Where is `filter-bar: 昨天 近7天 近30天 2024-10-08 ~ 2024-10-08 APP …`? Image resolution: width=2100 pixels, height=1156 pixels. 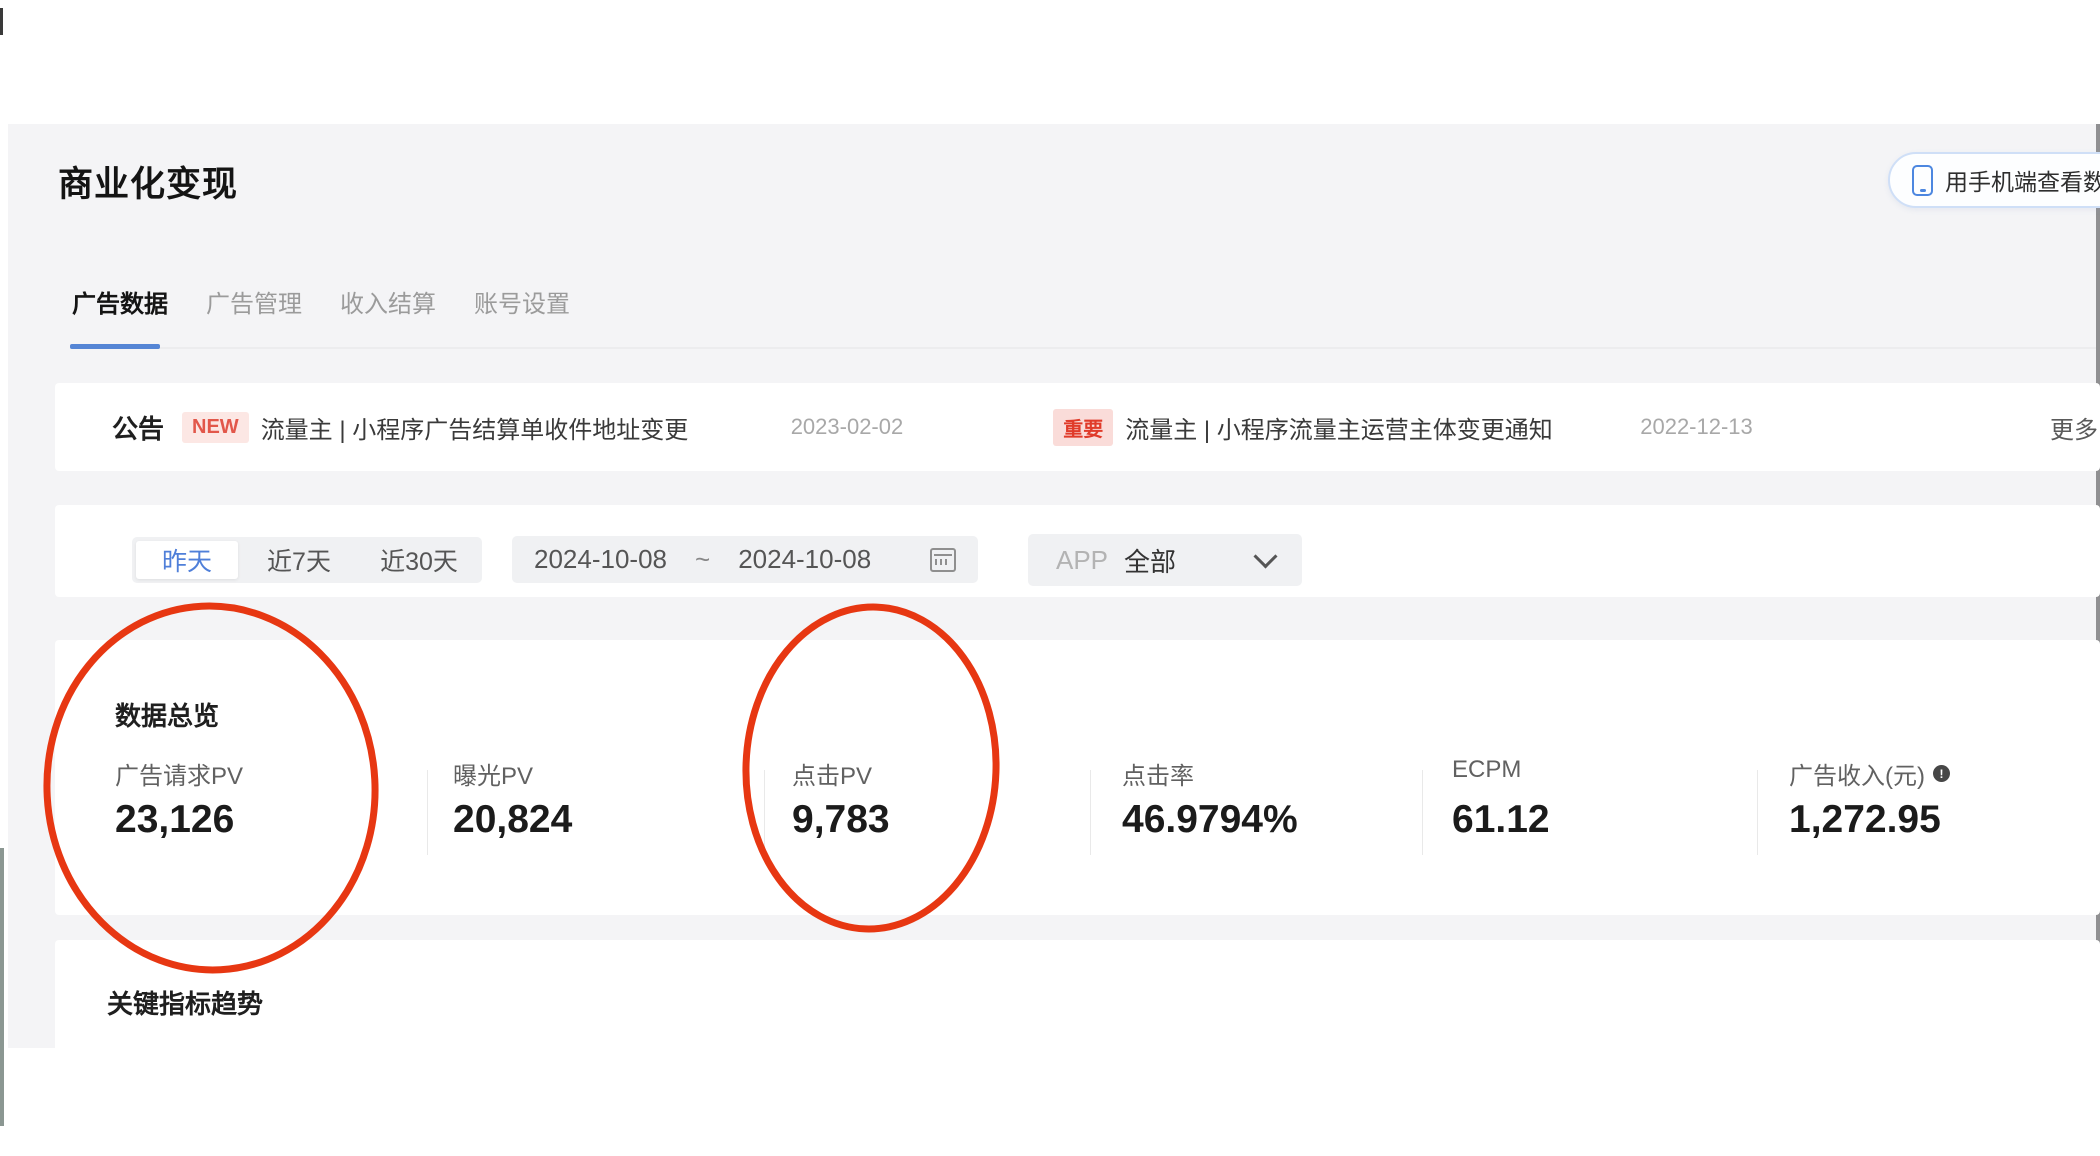
filter-bar: 昨天 近7天 近30天 2024-10-08 ~ 2024-10-08 APP … is located at coordinates (1077, 551).